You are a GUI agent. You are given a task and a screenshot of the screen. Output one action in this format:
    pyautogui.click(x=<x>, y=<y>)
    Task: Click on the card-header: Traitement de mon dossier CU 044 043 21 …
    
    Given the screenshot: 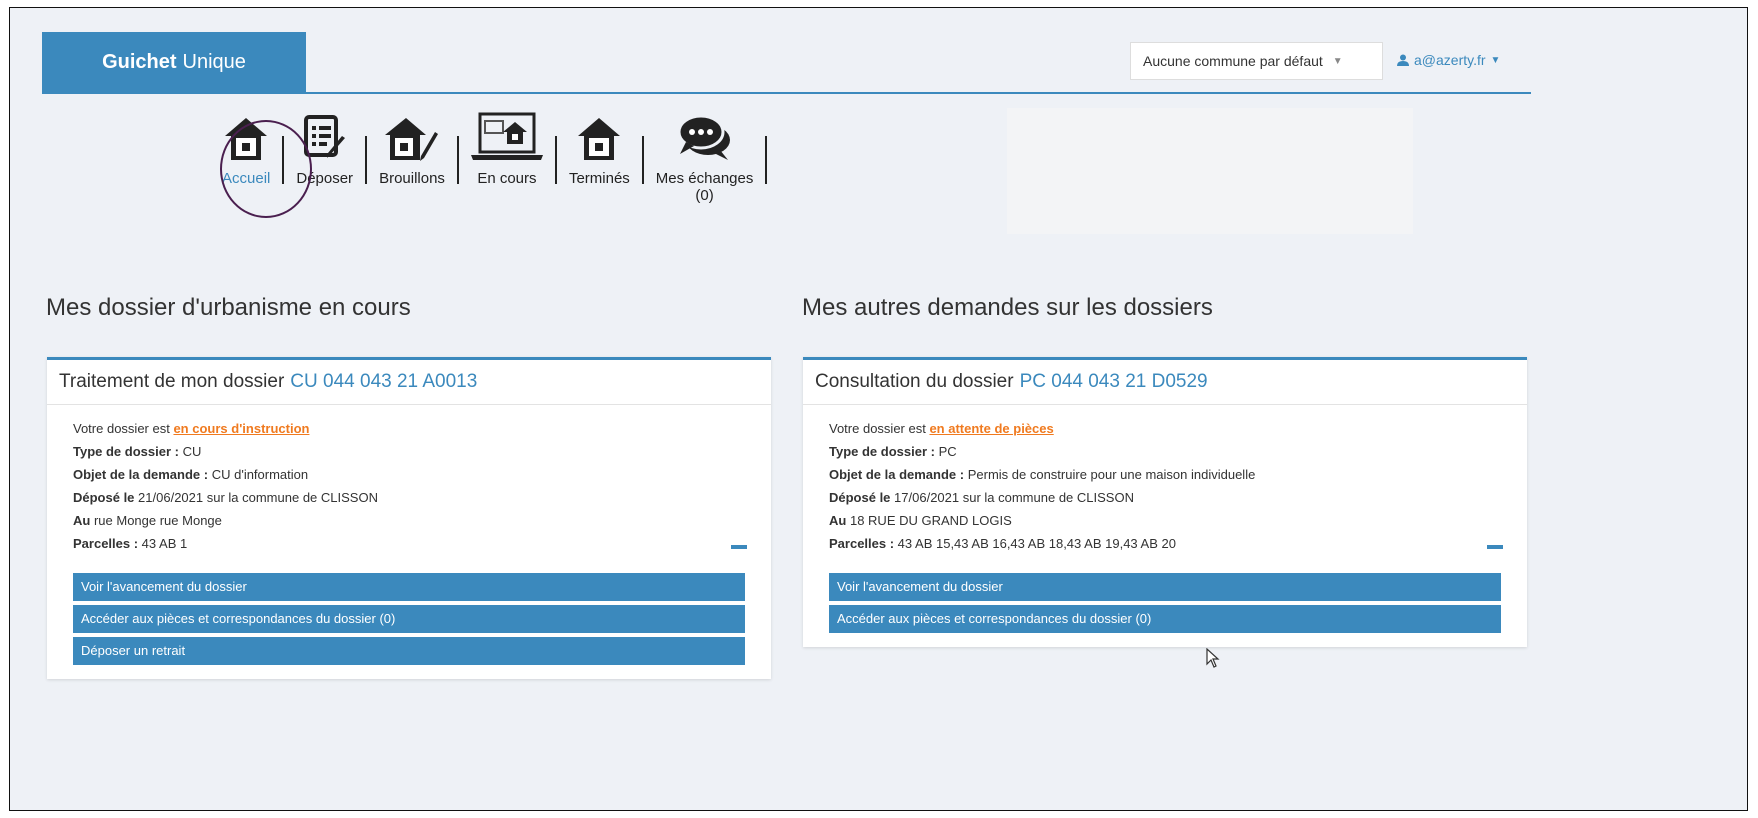 What is the action you would take?
    pyautogui.click(x=409, y=382)
    